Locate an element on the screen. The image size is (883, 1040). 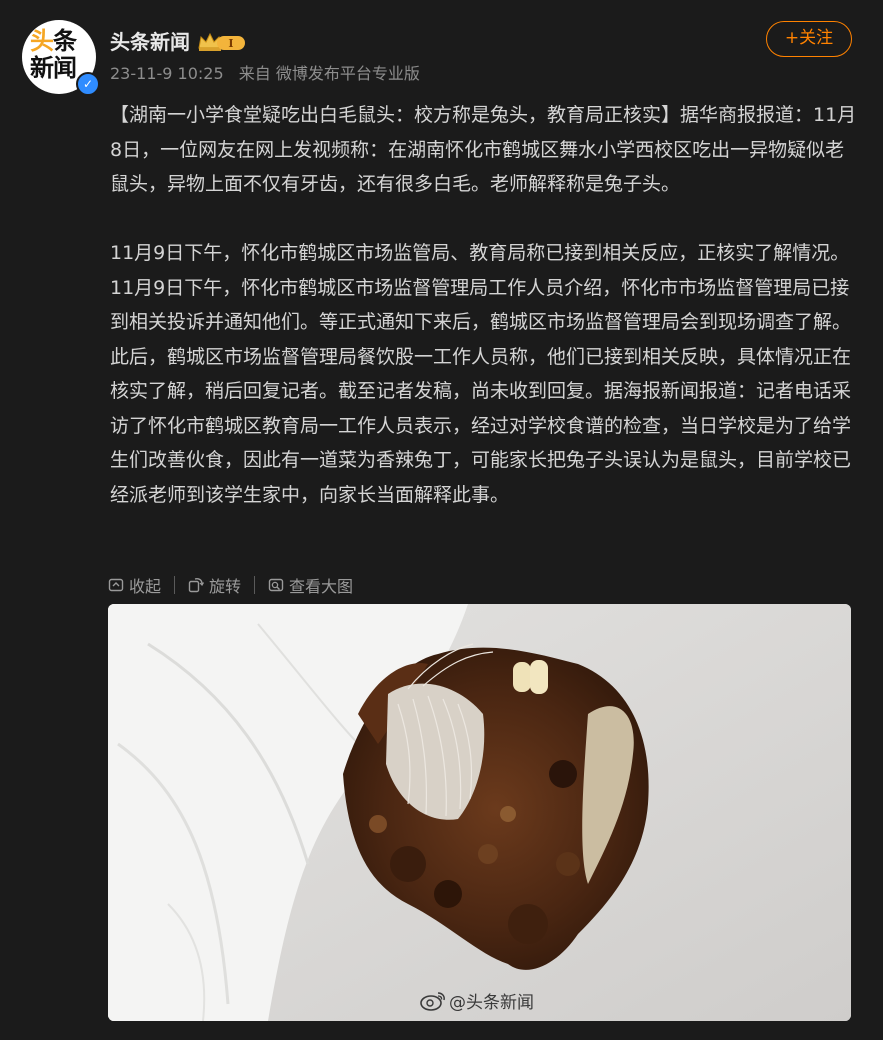
view-large-button: 查看大图 is located at coordinates (310, 585).